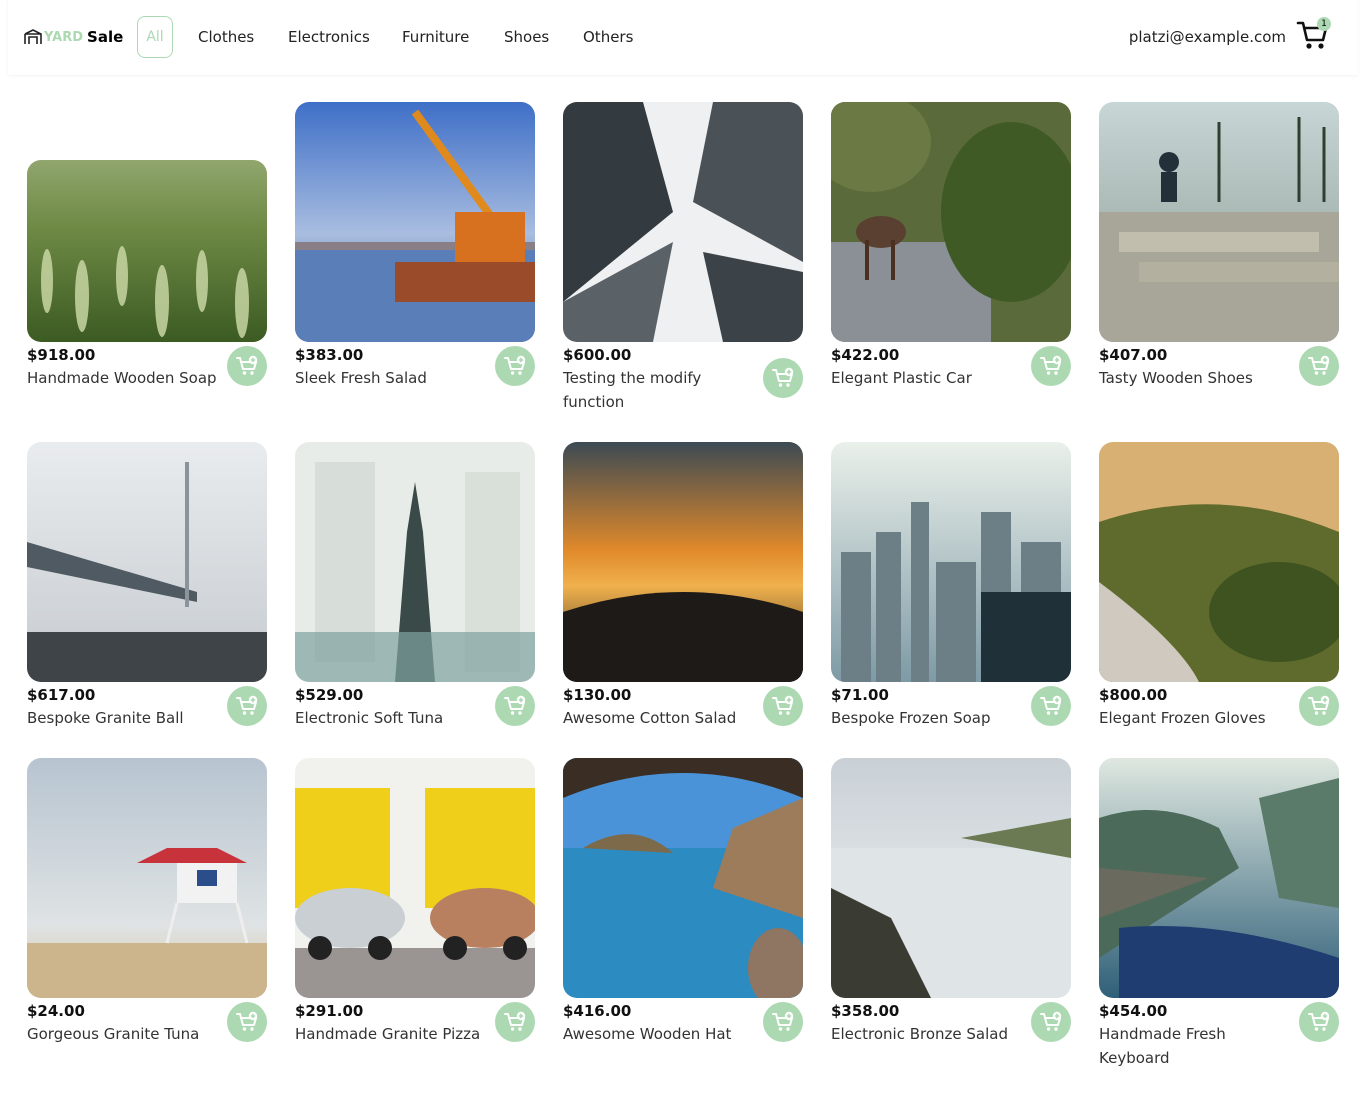 The image size is (1366, 1098). What do you see at coordinates (1182, 718) in the screenshot?
I see `product-name: Elegant Frozen Gloves` at bounding box center [1182, 718].